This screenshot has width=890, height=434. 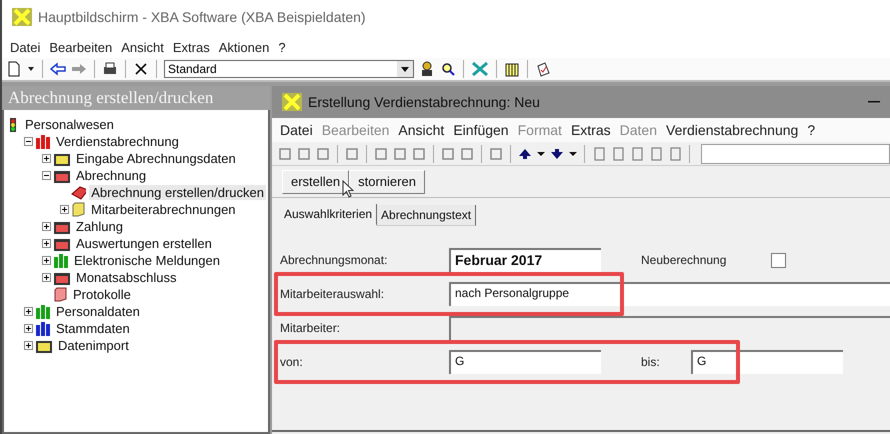 I want to click on arrow-down-icon, so click(x=557, y=153).